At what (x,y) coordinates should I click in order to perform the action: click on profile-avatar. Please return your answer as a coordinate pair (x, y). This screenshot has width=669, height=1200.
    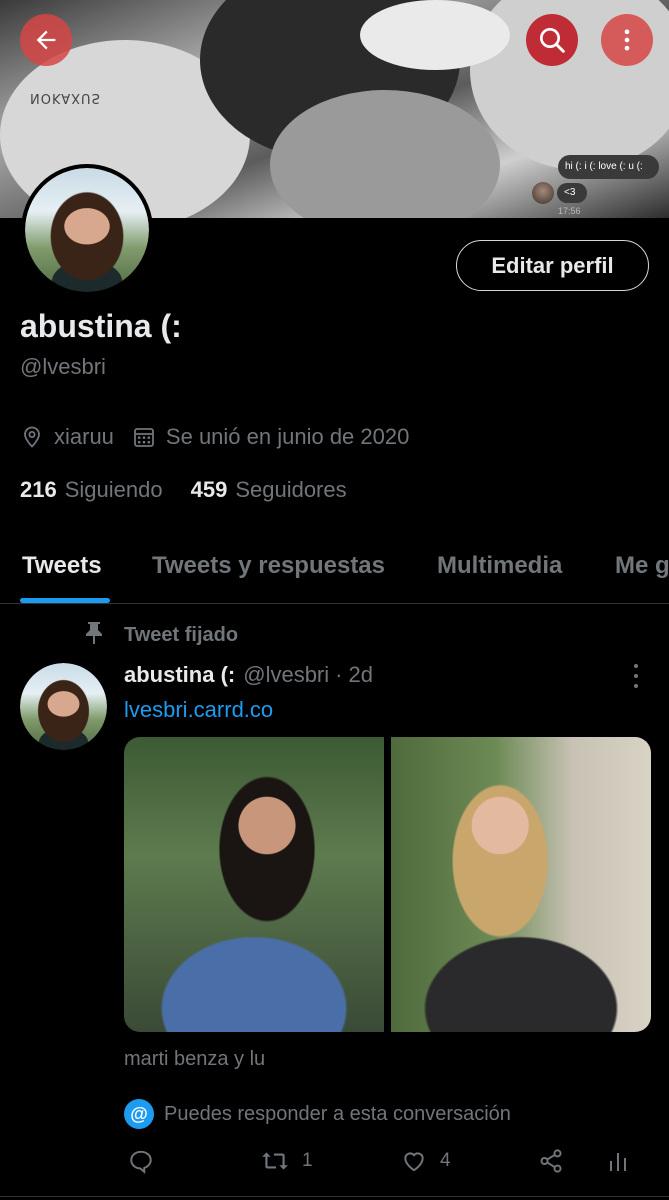
    Looking at the image, I should click on (87, 230).